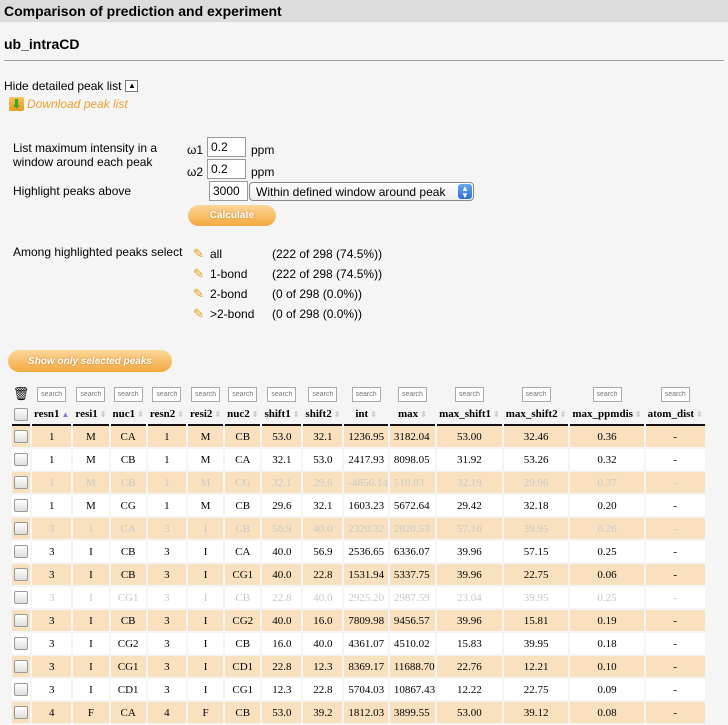 The height and width of the screenshot is (725, 728). I want to click on collapse-toggle-button: ▲, so click(132, 86).